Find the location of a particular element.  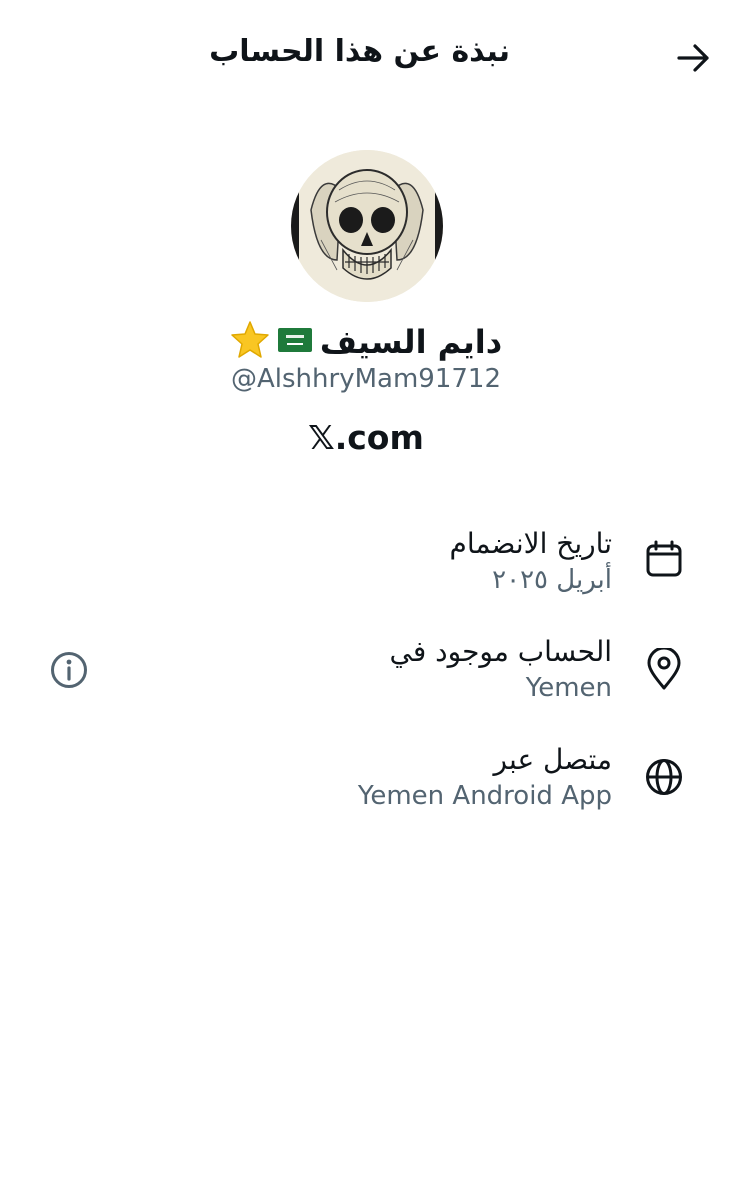

location-value: Yemen is located at coordinates (568, 688).